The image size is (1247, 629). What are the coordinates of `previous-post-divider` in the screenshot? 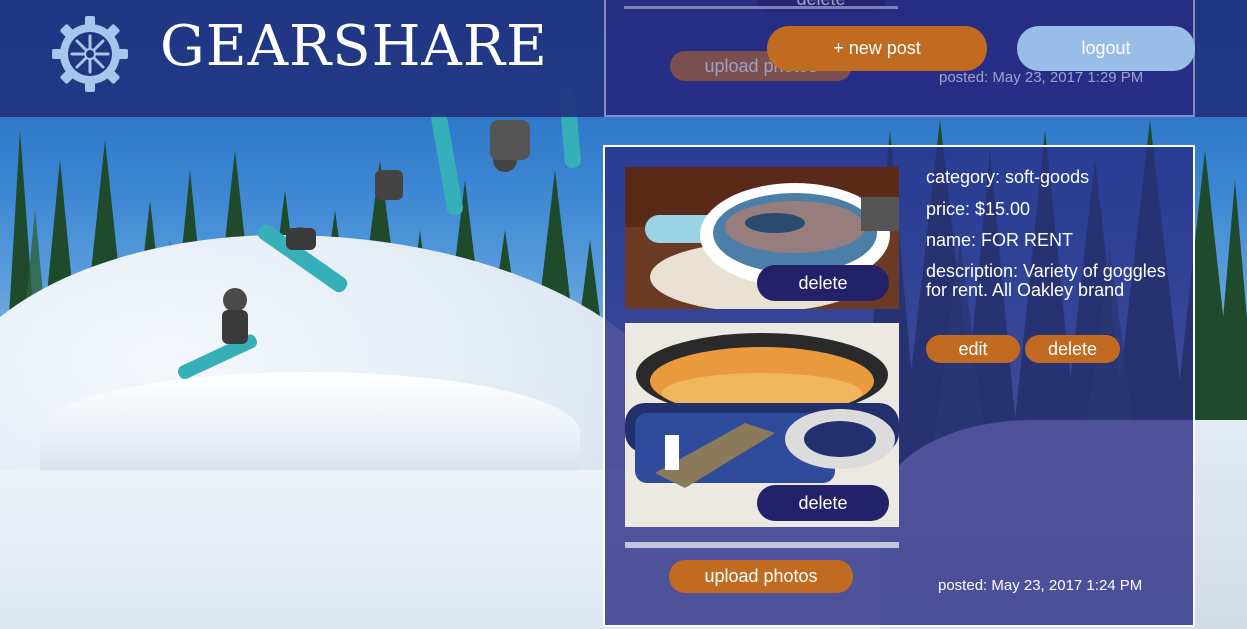 It's located at (761, 7).